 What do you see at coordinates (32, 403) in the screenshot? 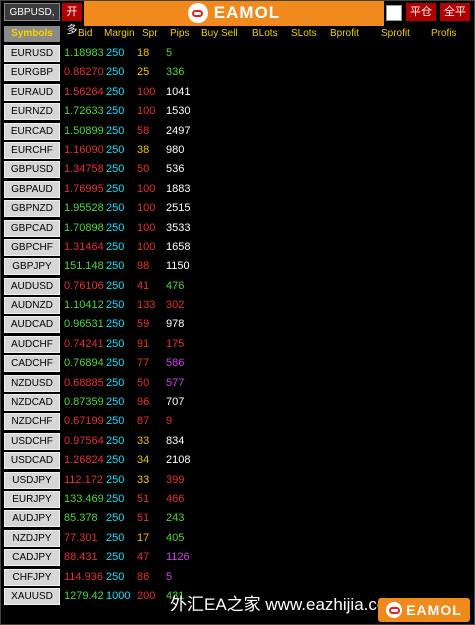
I see `symbol-button: NZDCAD` at bounding box center [32, 403].